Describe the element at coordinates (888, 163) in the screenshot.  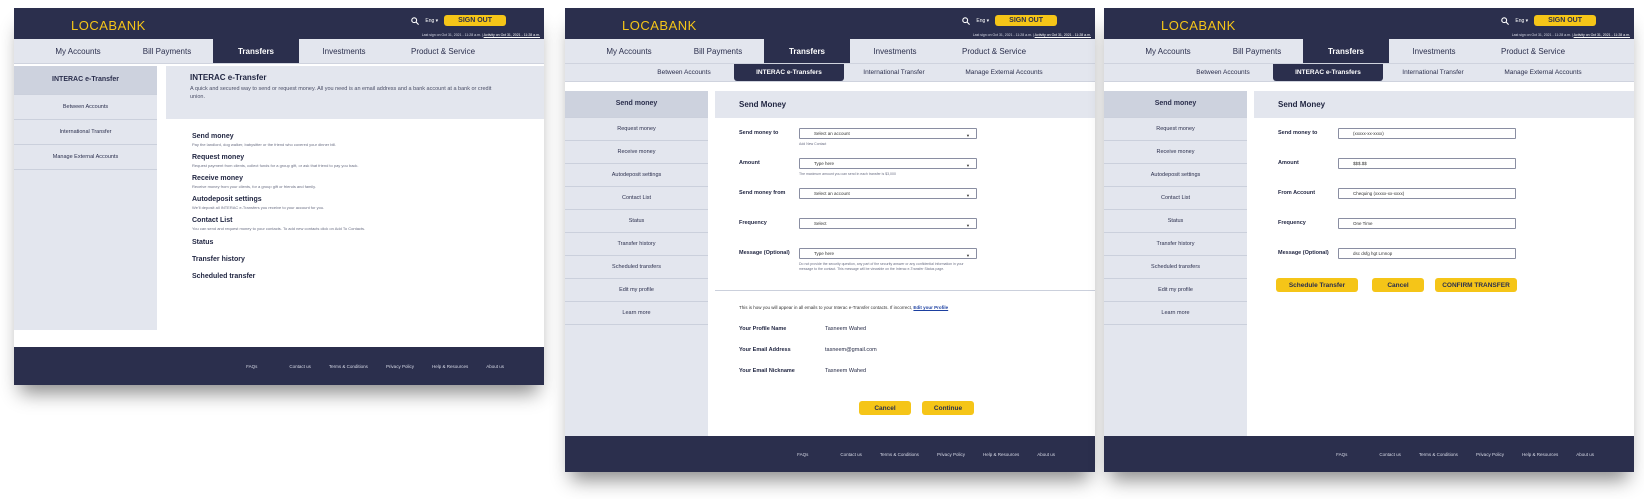
I see `amount-input: Type here ▼` at that location.